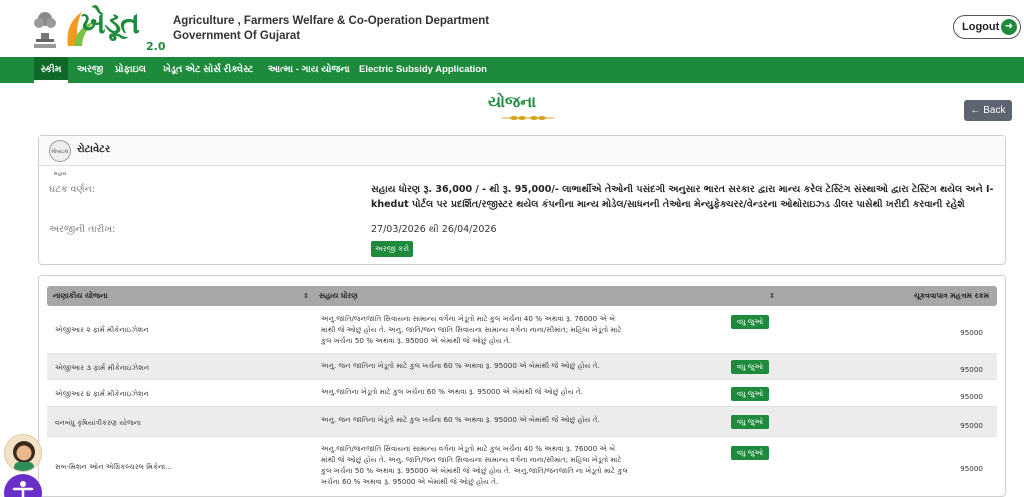 This screenshot has width=1024, height=497. I want to click on logo-text: ખેડૂત, so click(110, 23).